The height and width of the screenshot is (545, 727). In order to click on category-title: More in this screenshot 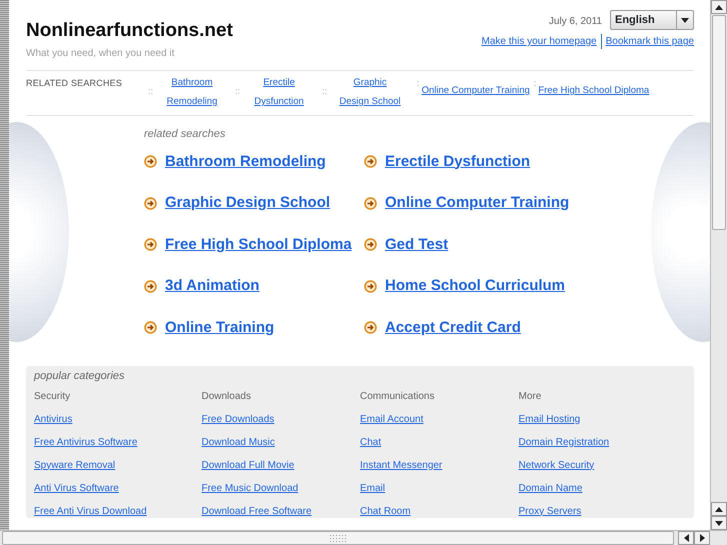, I will do `click(530, 397)`.